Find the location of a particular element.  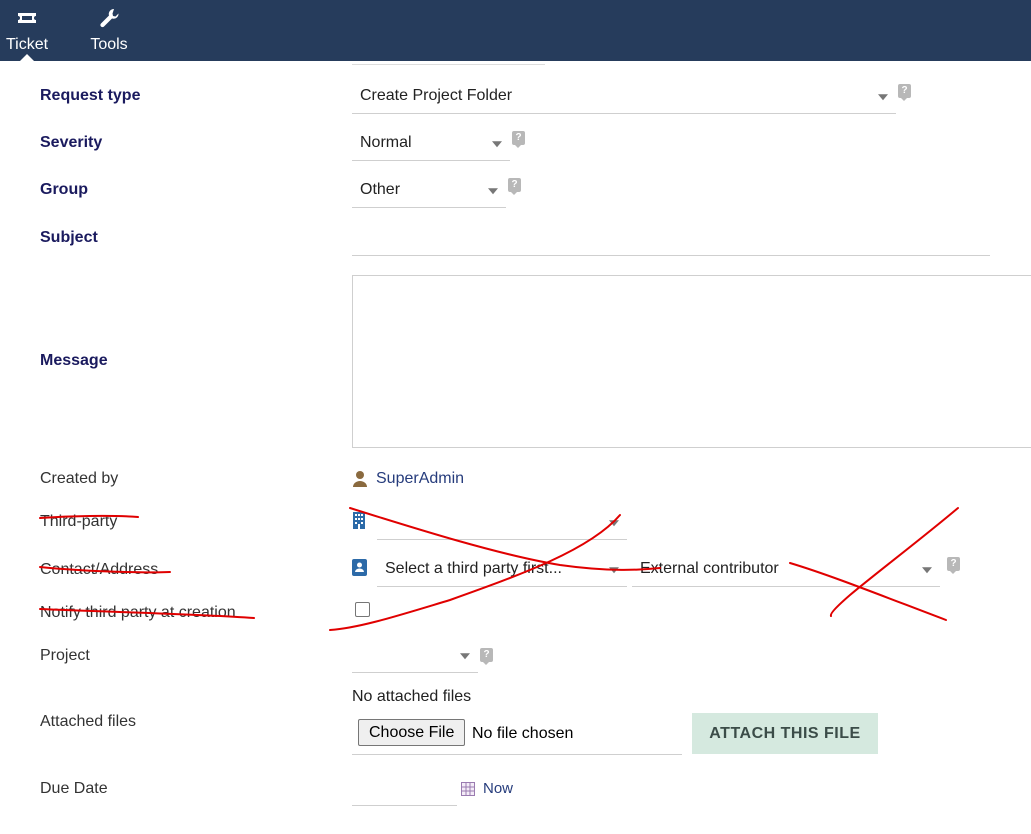

due-date-input is located at coordinates (404, 788).